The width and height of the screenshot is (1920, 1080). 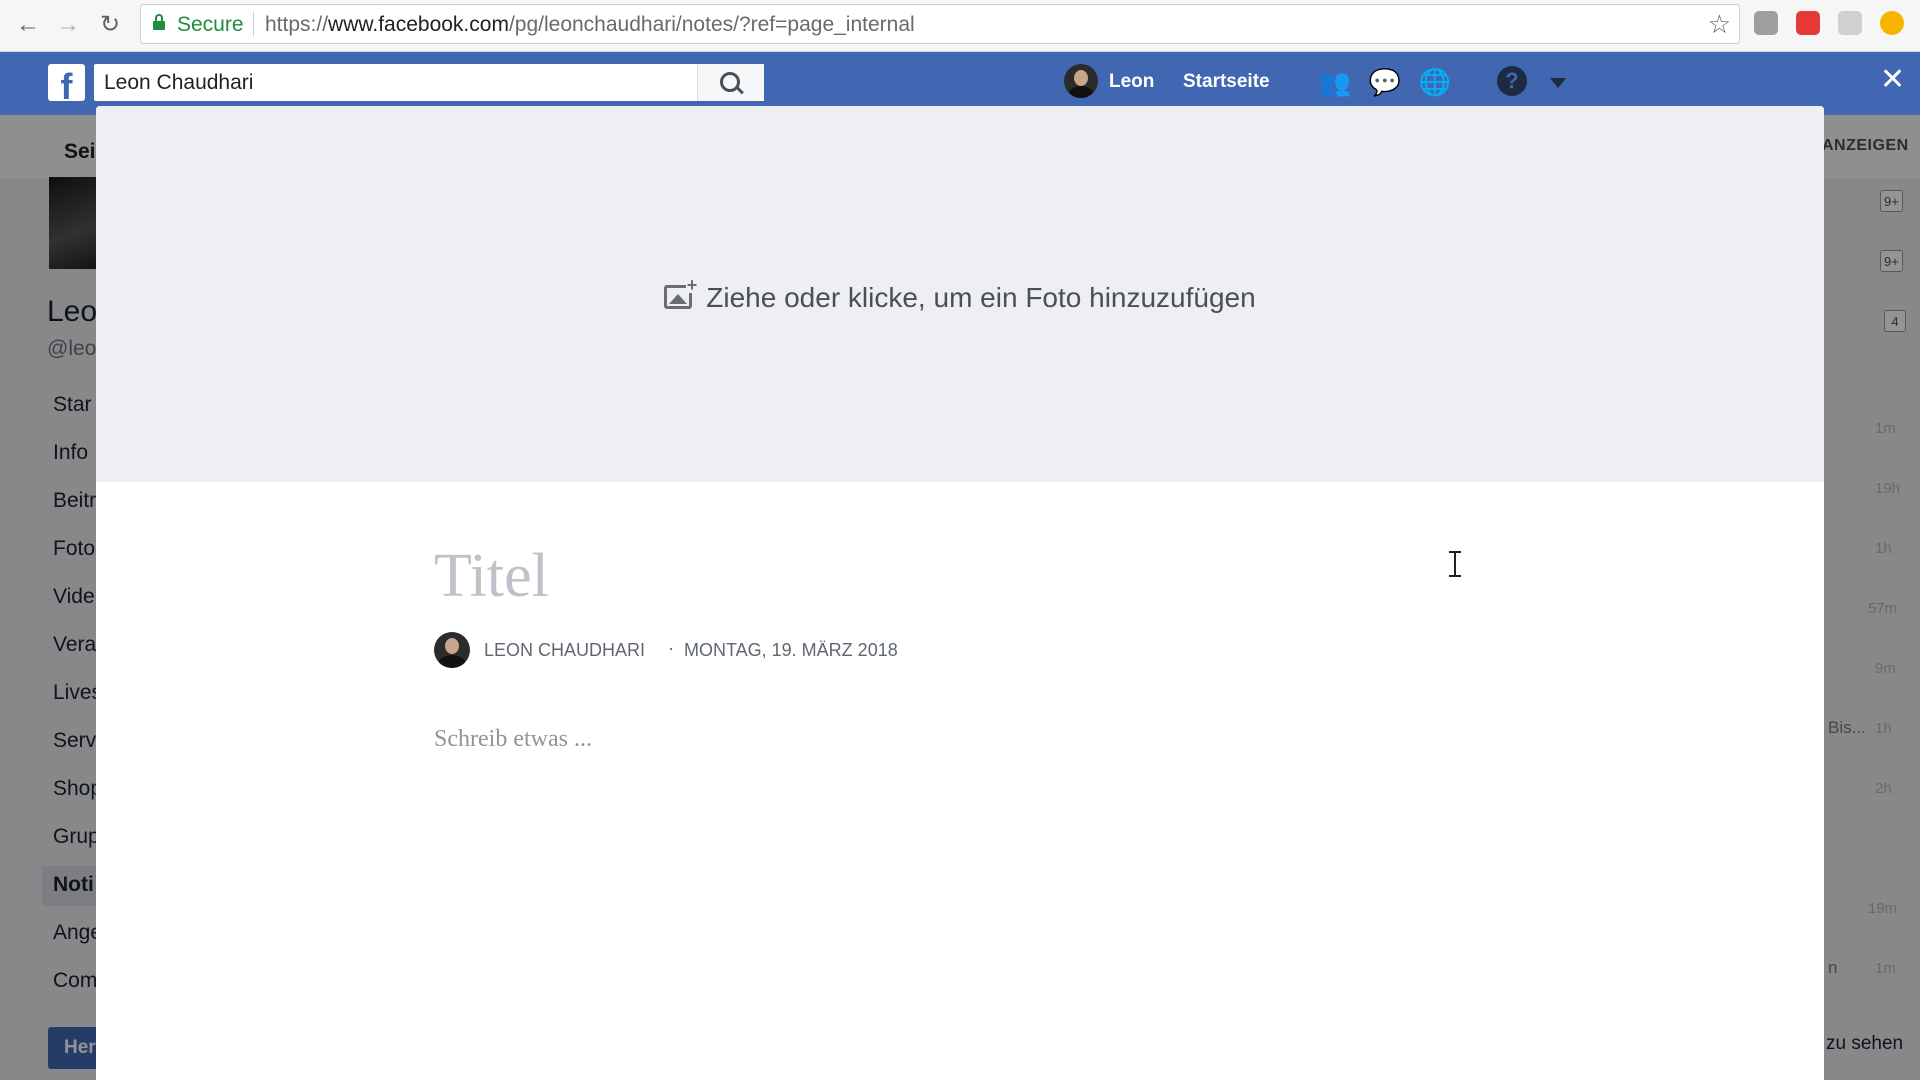 I want to click on profile-avatar, so click(x=1081, y=81).